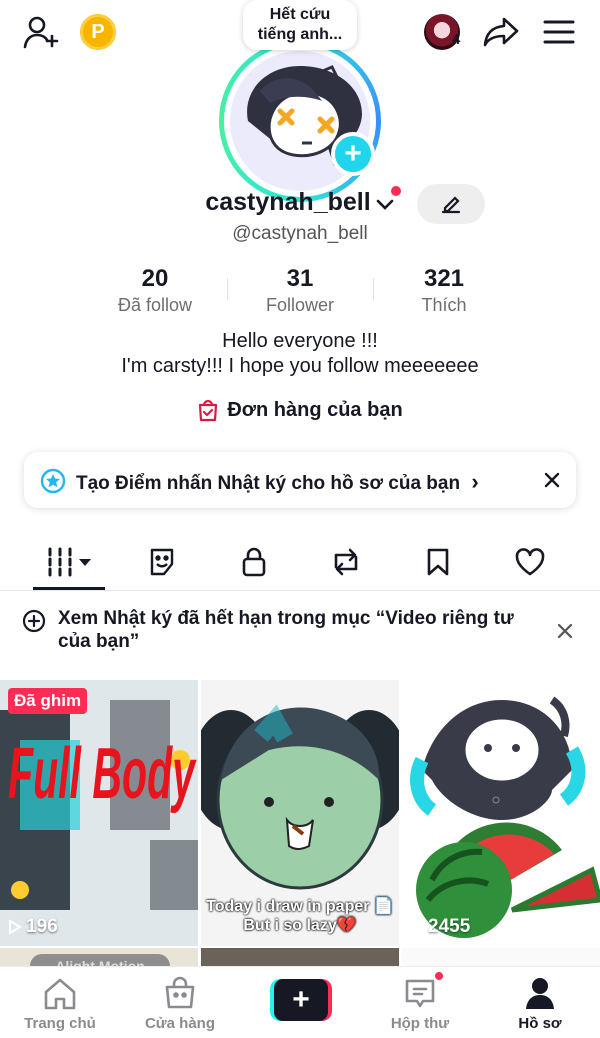 The width and height of the screenshot is (600, 1038). What do you see at coordinates (456, 39) in the screenshot?
I see `friends-count: 4` at bounding box center [456, 39].